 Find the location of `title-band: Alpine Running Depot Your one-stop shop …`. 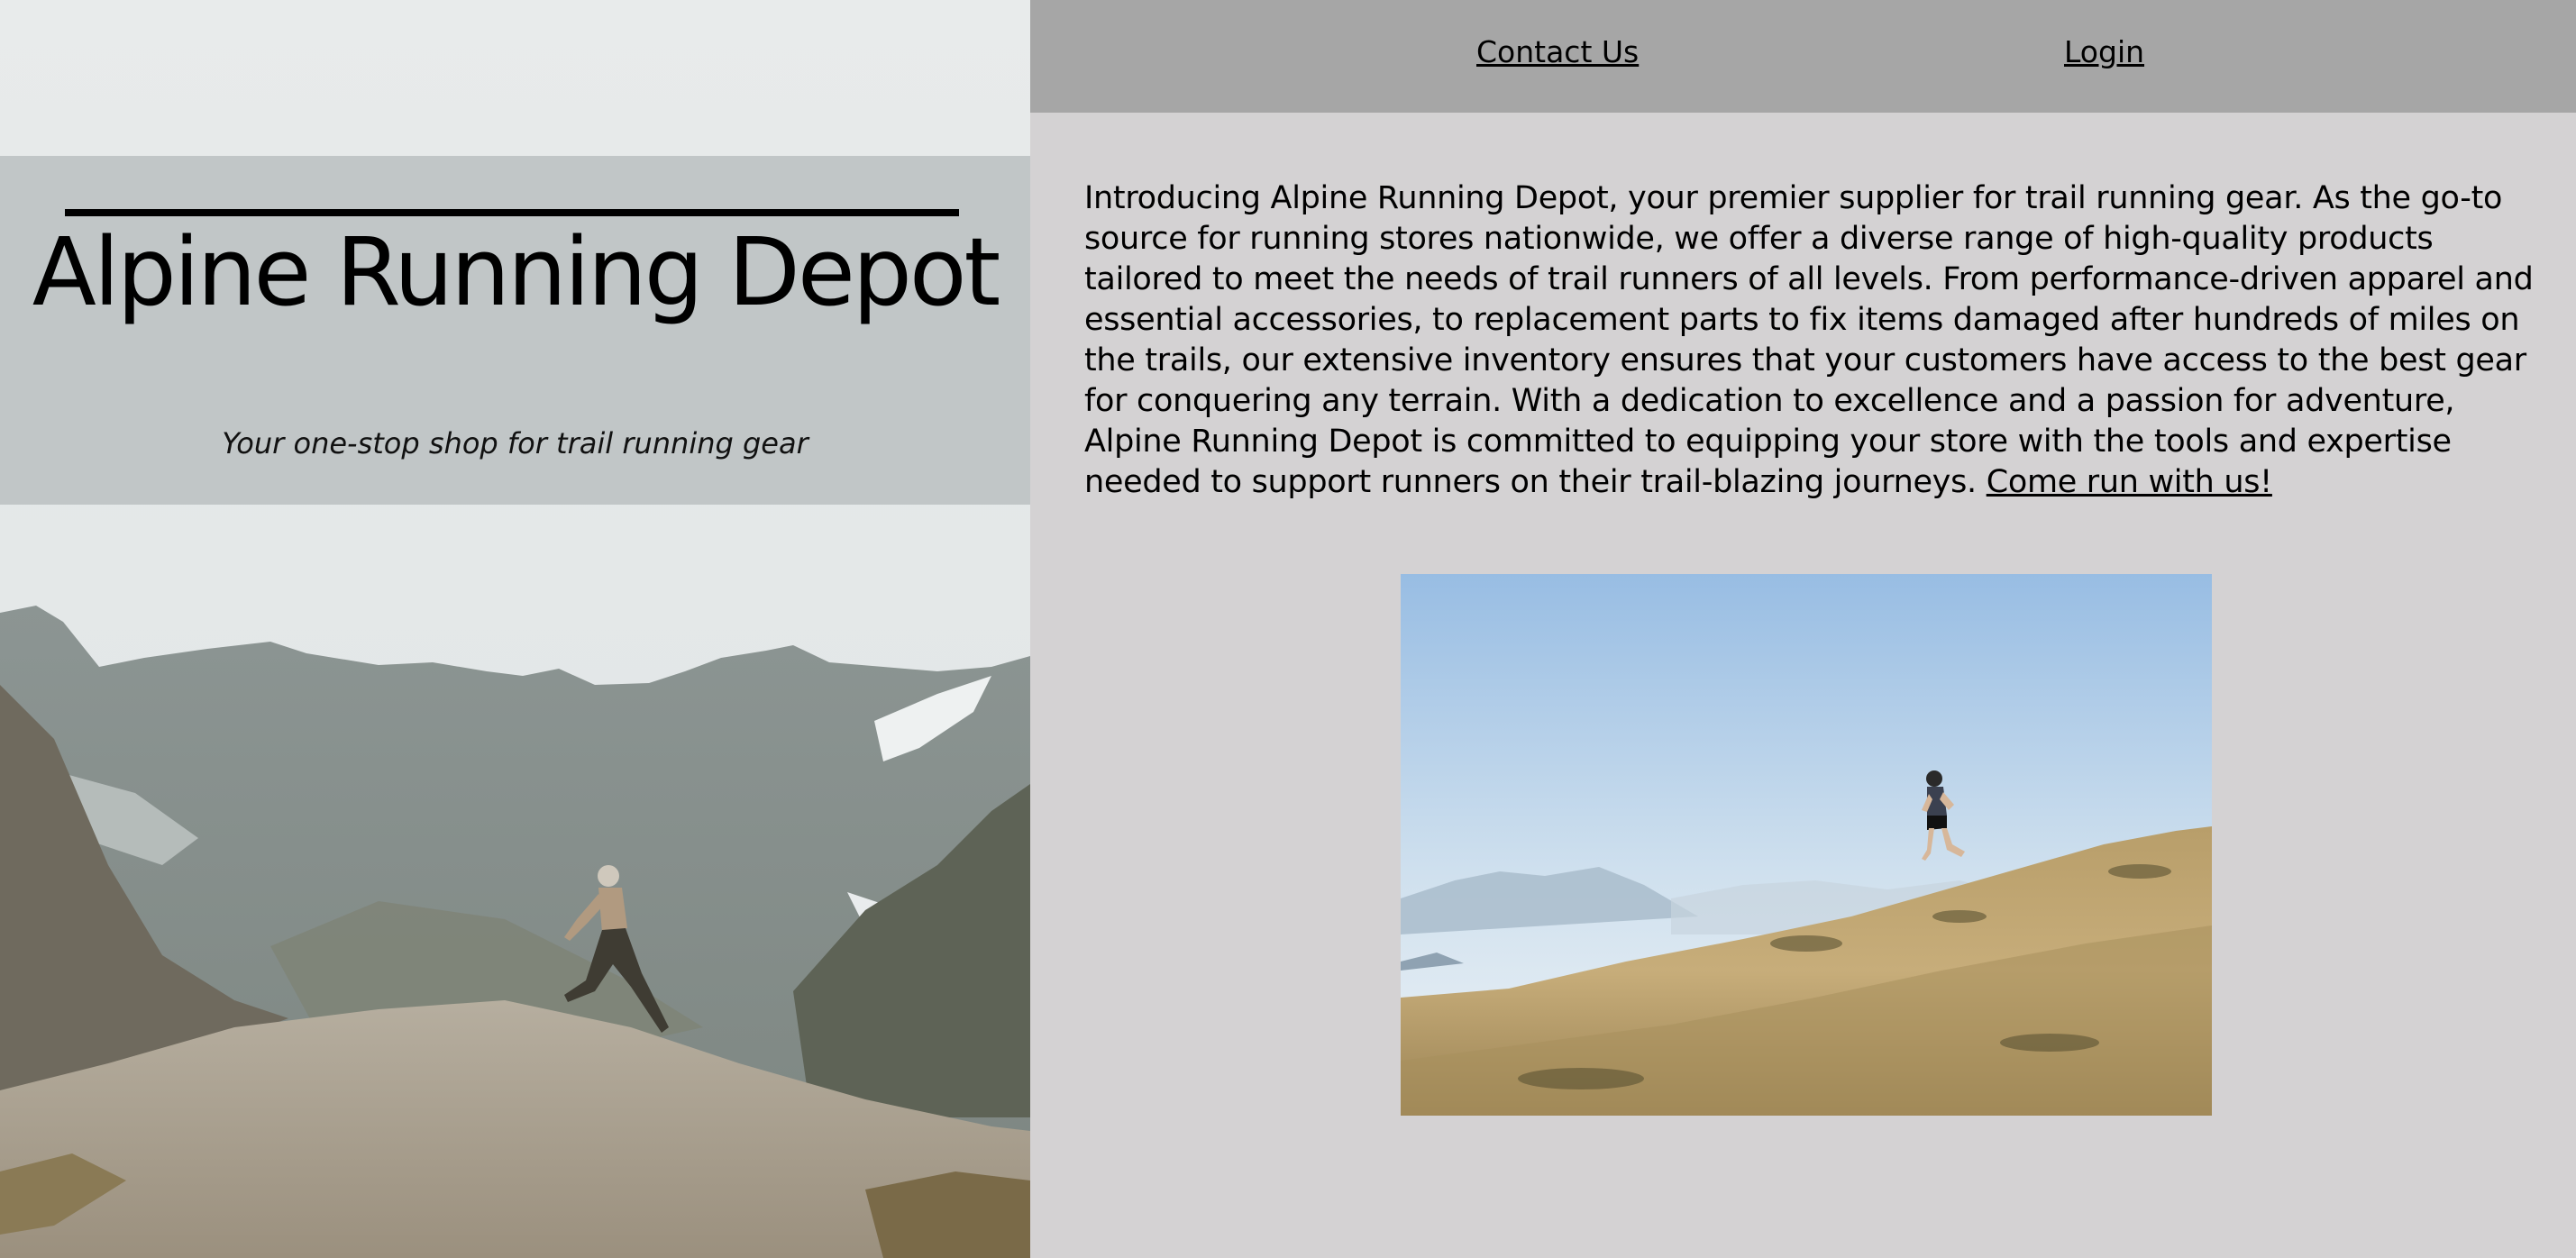

title-band: Alpine Running Depot Your one-stop shop … is located at coordinates (515, 330).